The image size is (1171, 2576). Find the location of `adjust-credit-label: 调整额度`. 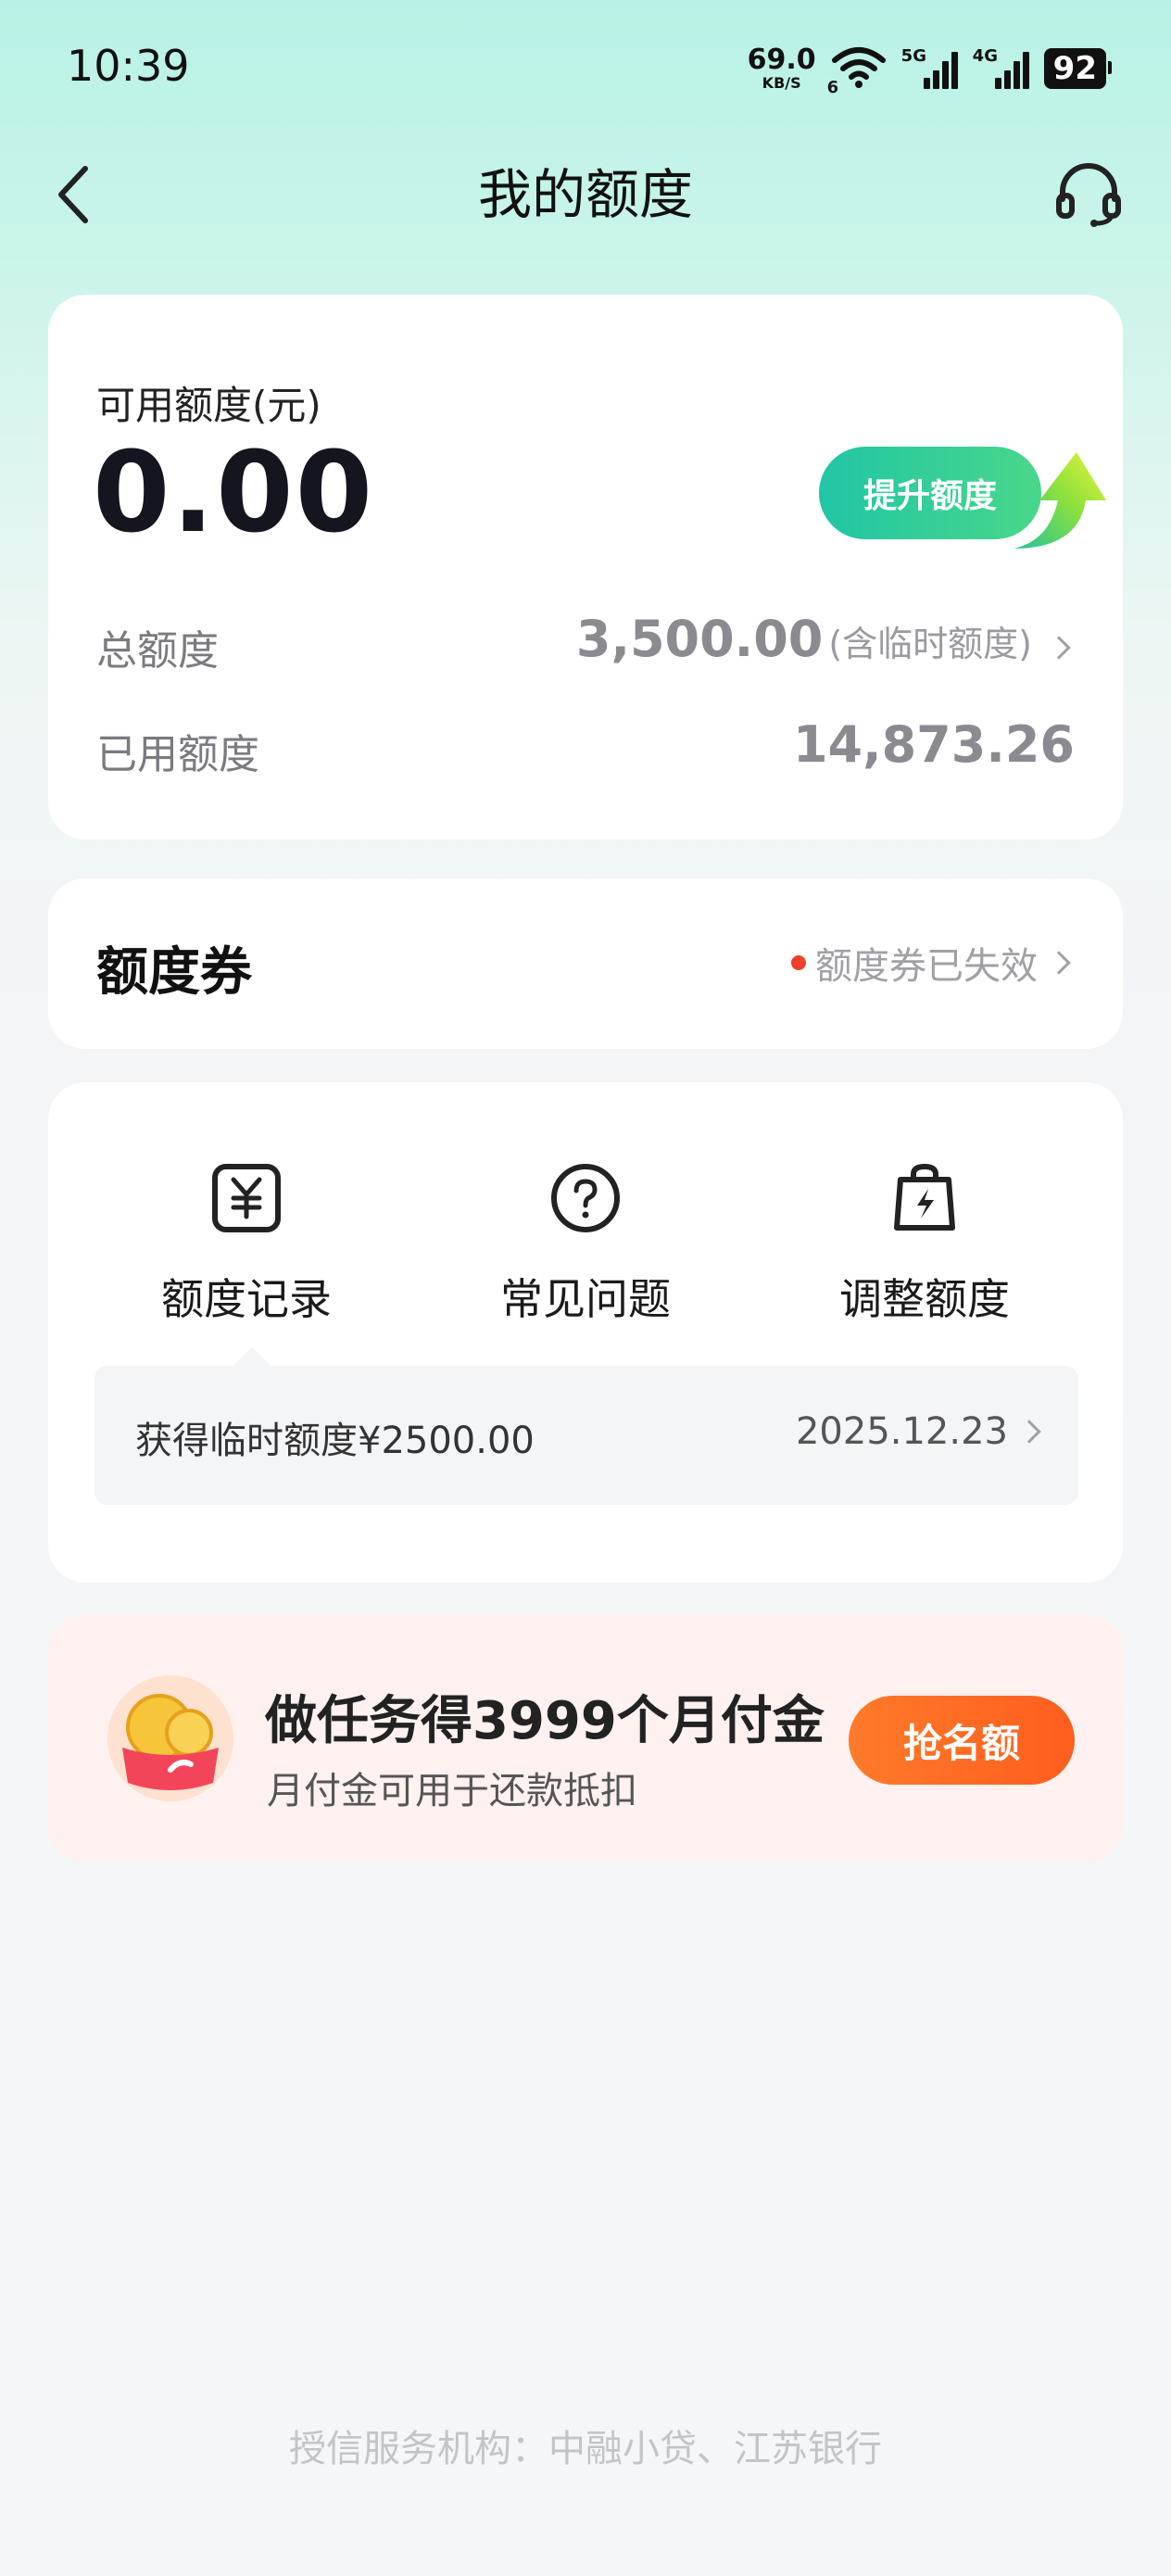

adjust-credit-label: 调整额度 is located at coordinates (925, 1299).